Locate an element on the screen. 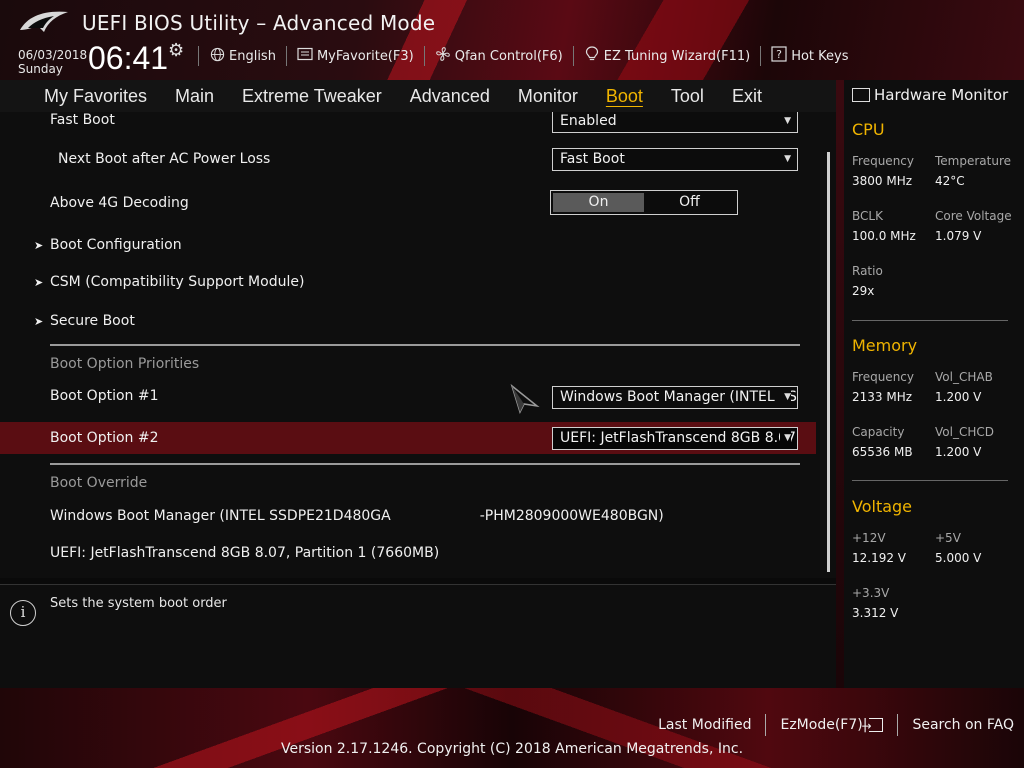  search-faq-button: Search on FAQ is located at coordinates (955, 725).